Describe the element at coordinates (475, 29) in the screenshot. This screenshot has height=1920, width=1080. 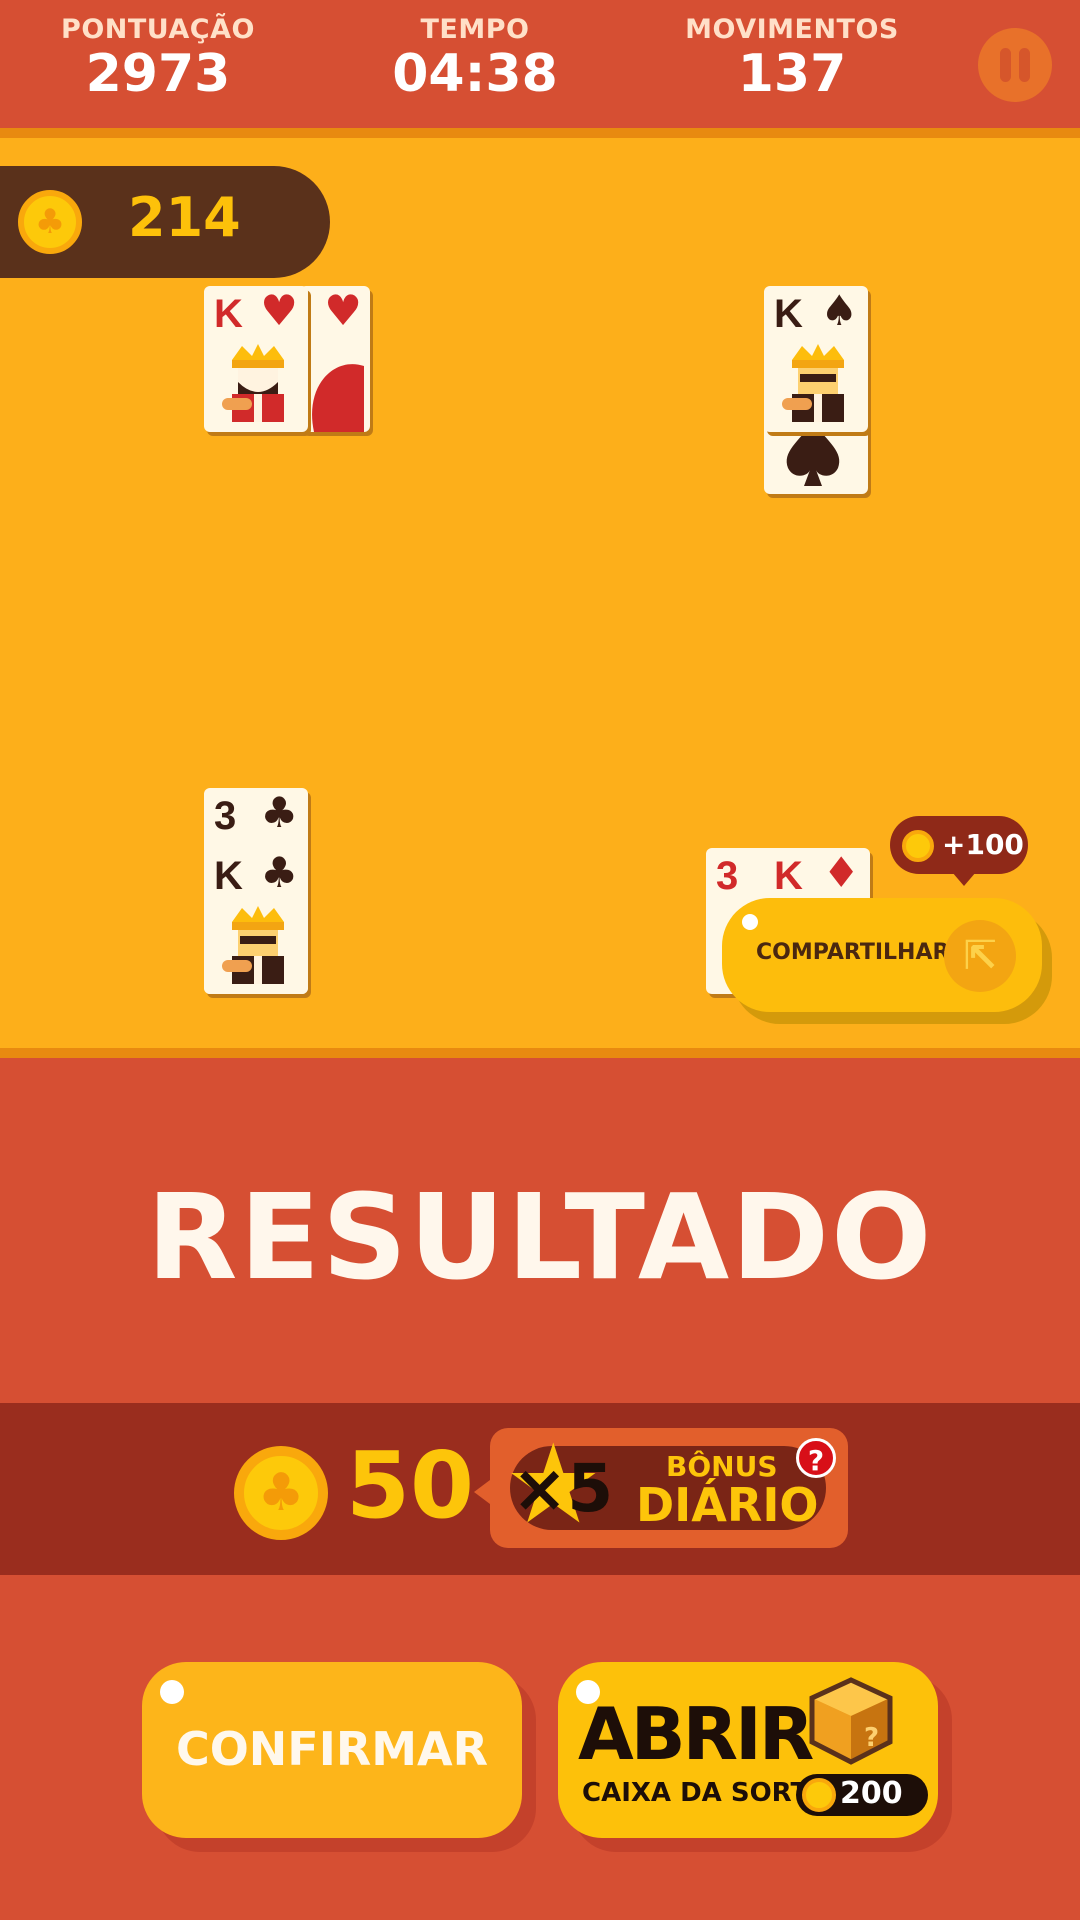
I see `time-label: TEMPO` at that location.